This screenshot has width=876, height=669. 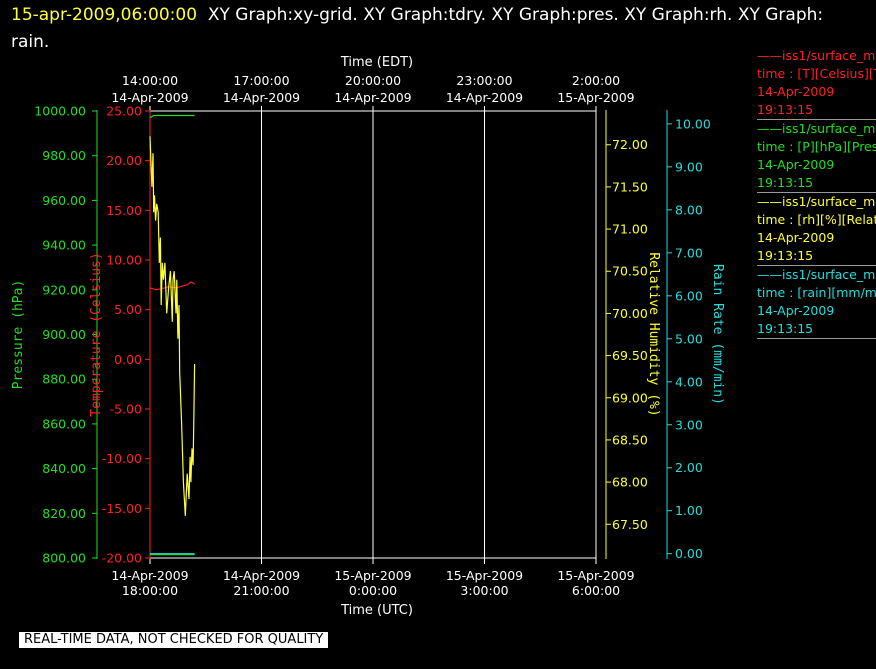 I want to click on humidity-tick-label: 68.00, so click(x=630, y=482).